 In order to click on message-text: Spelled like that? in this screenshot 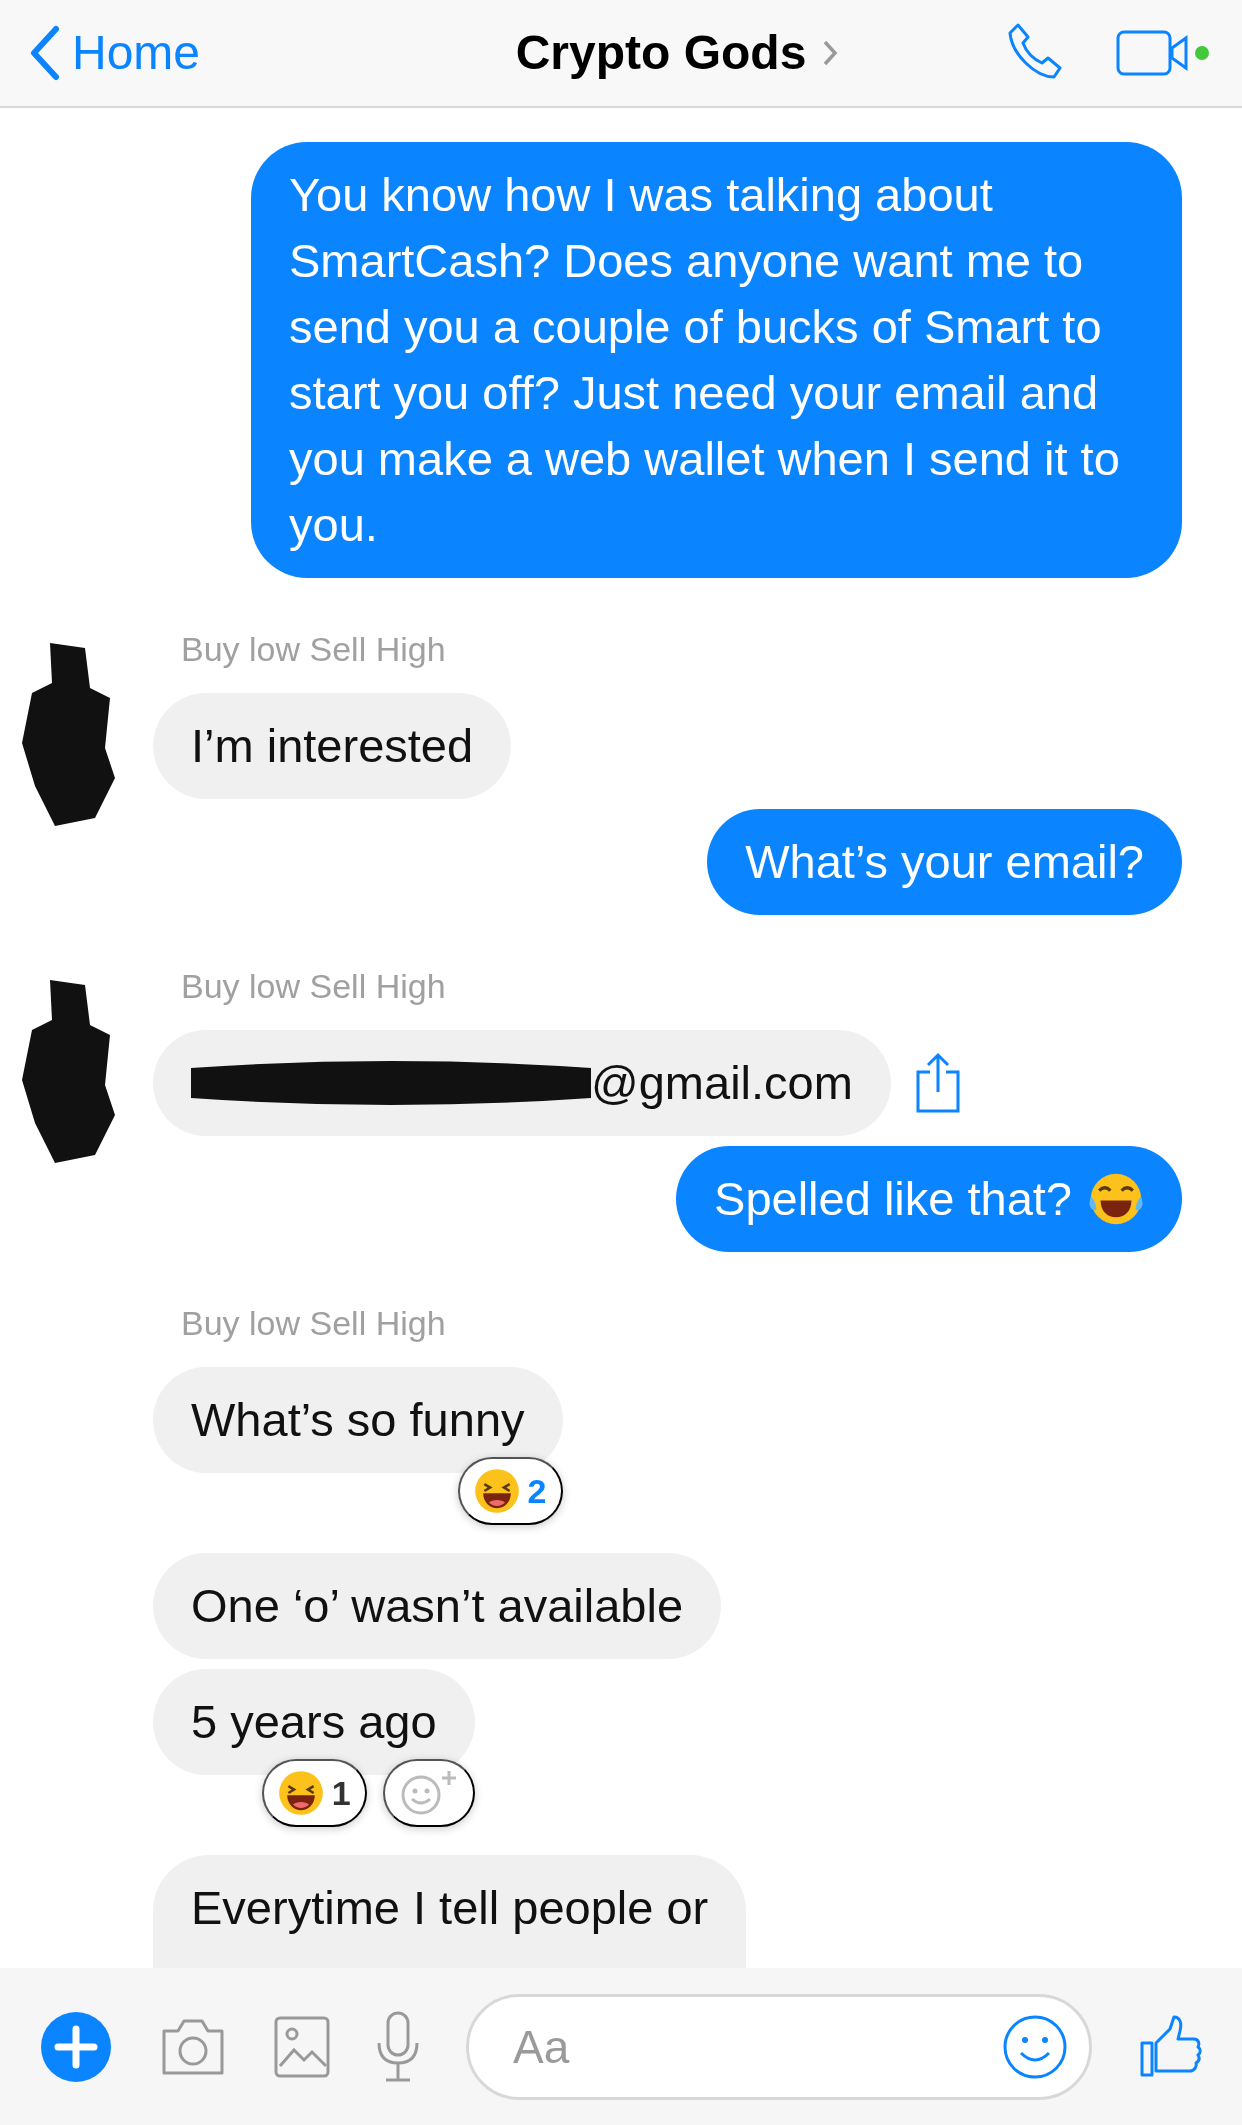, I will do `click(893, 1199)`.